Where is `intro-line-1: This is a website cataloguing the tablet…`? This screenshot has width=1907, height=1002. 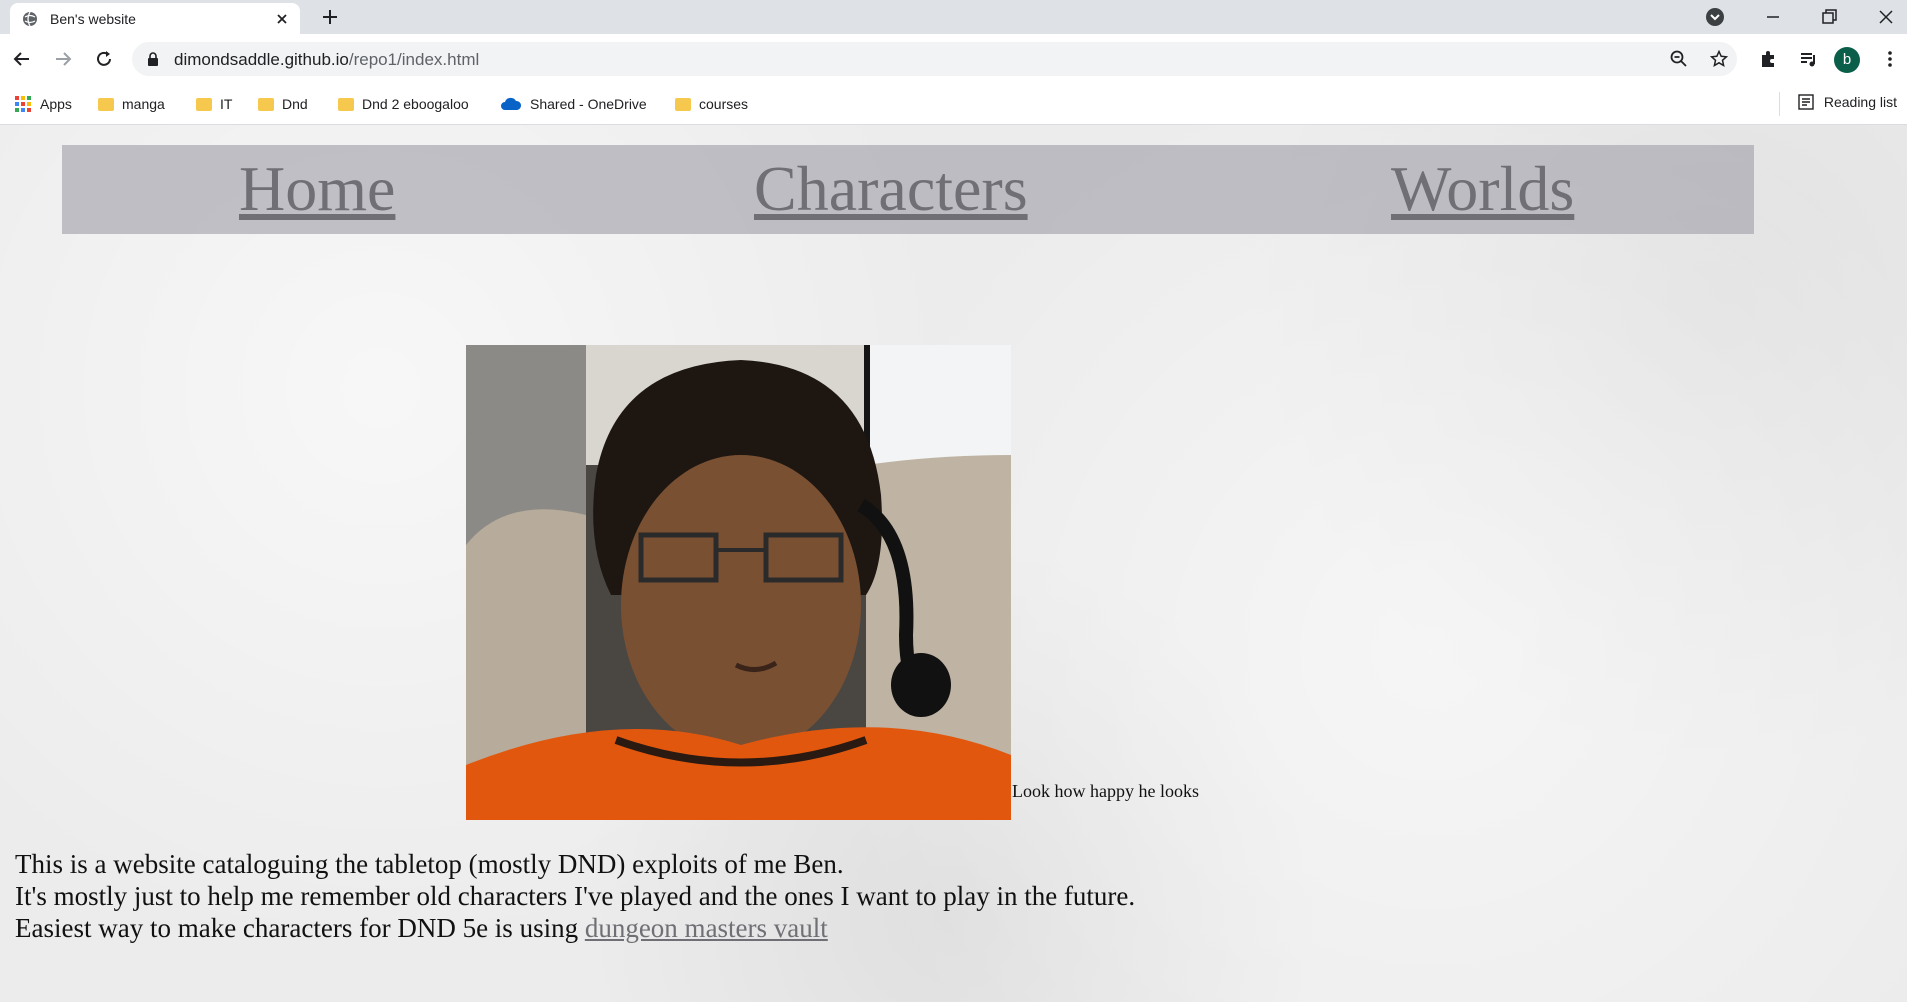 intro-line-1: This is a website cataloguing the tablet… is located at coordinates (429, 864).